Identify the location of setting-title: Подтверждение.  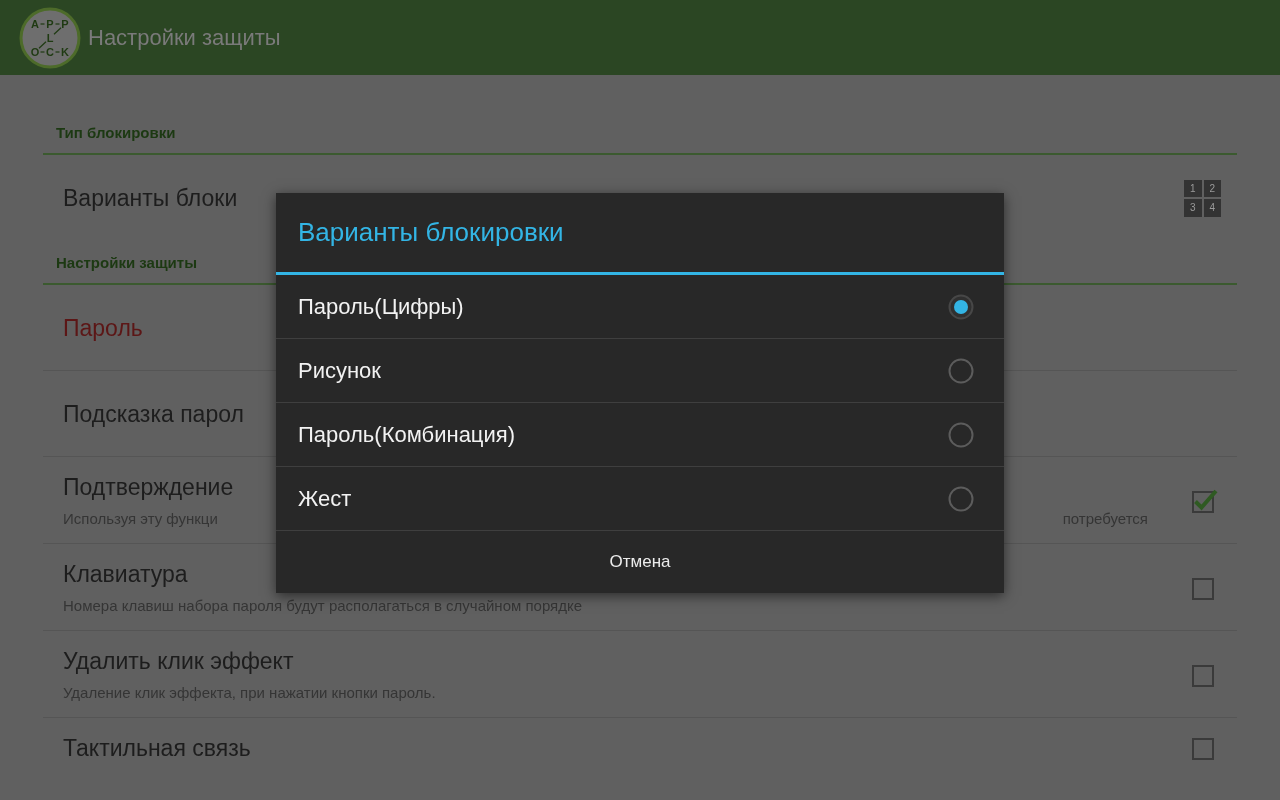
(148, 487).